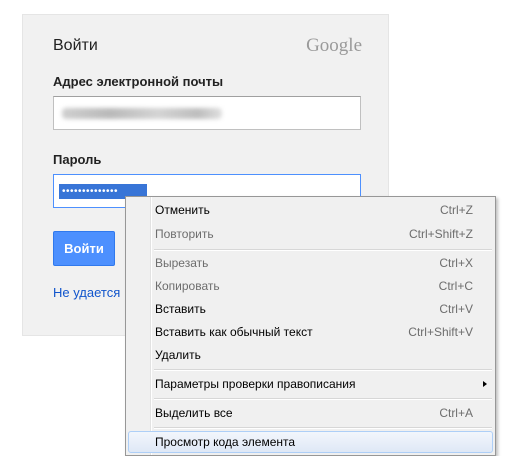  What do you see at coordinates (234, 332) in the screenshot?
I see `menu-item-label: Вставить как обычный текст` at bounding box center [234, 332].